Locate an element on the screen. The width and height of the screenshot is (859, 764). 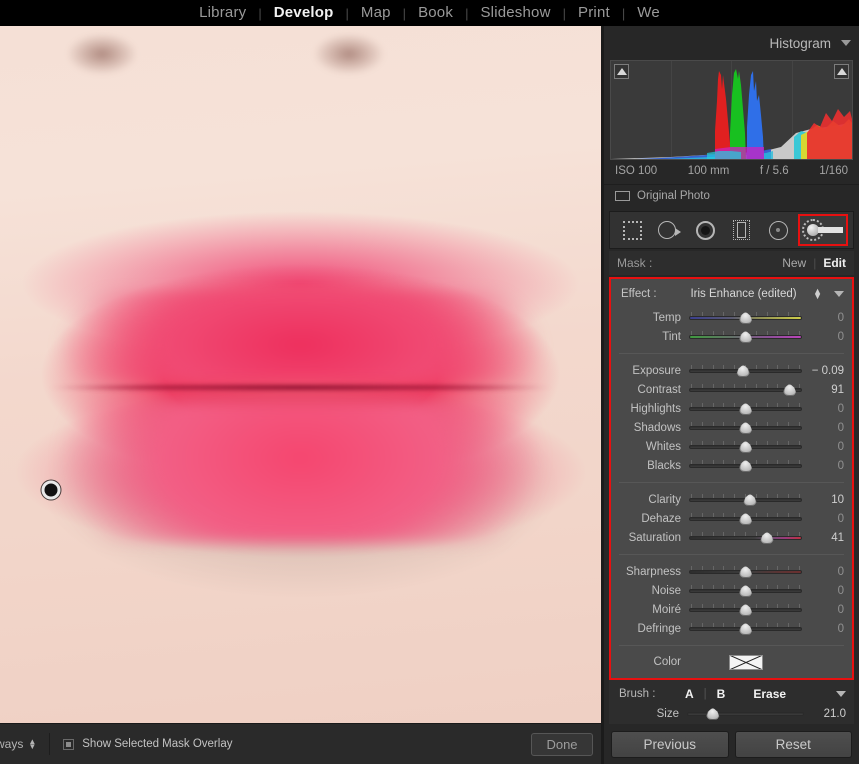
red-eye-icon is located at coordinates (705, 230).